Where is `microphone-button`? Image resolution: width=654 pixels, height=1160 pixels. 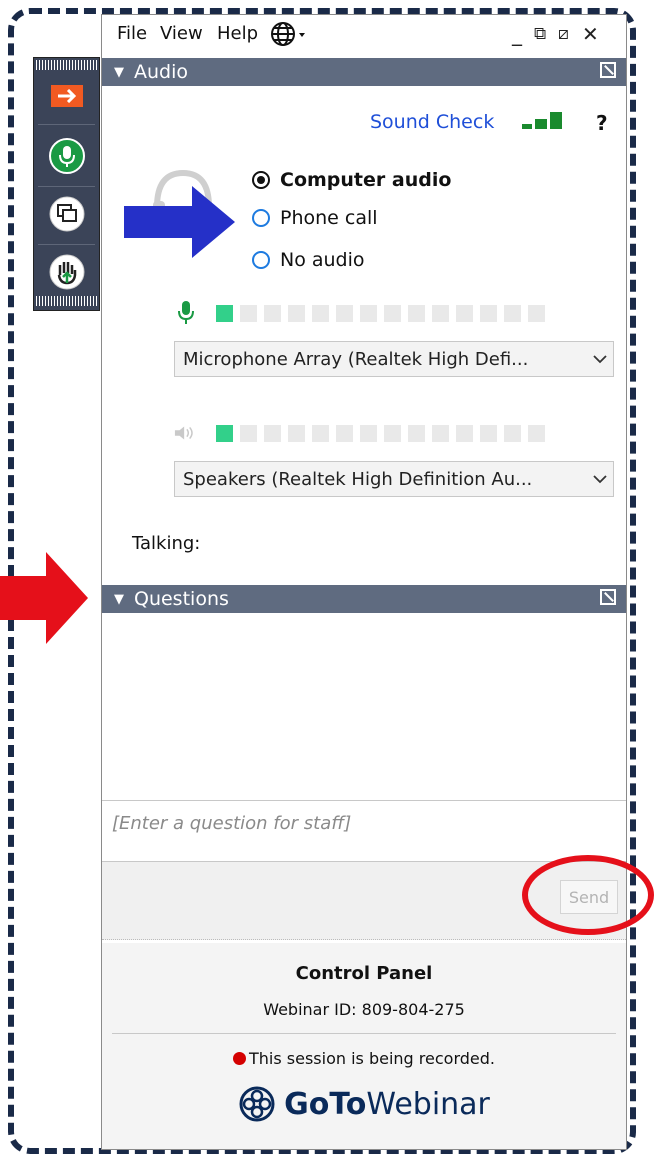 microphone-button is located at coordinates (66, 156).